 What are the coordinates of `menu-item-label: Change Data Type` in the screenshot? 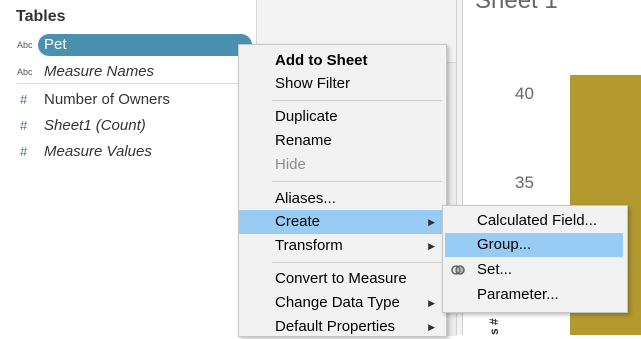 It's located at (337, 302).